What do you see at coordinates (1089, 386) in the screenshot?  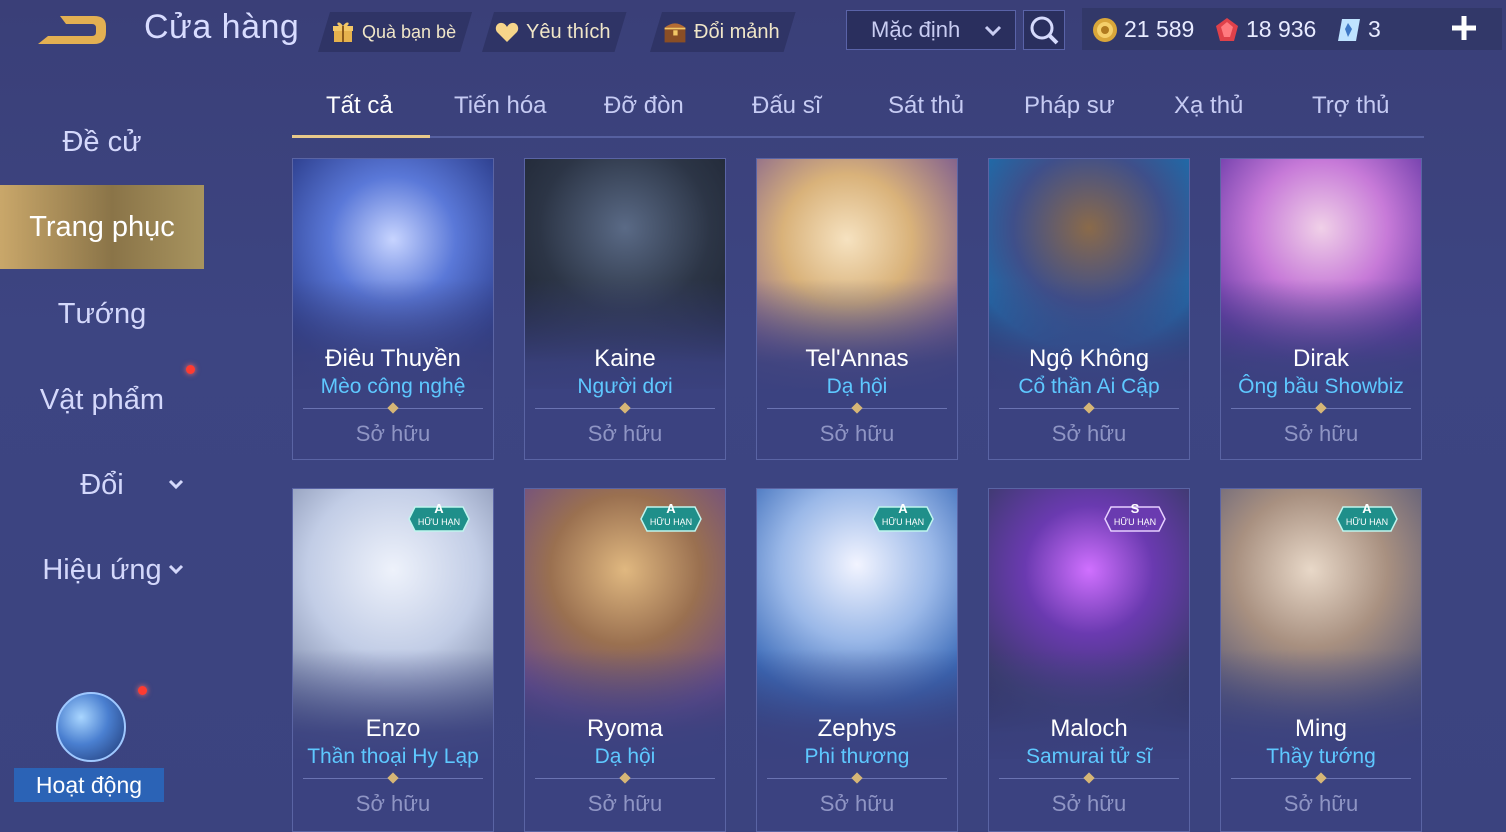 I see `skin-name: Cổ thần Ai Cập` at bounding box center [1089, 386].